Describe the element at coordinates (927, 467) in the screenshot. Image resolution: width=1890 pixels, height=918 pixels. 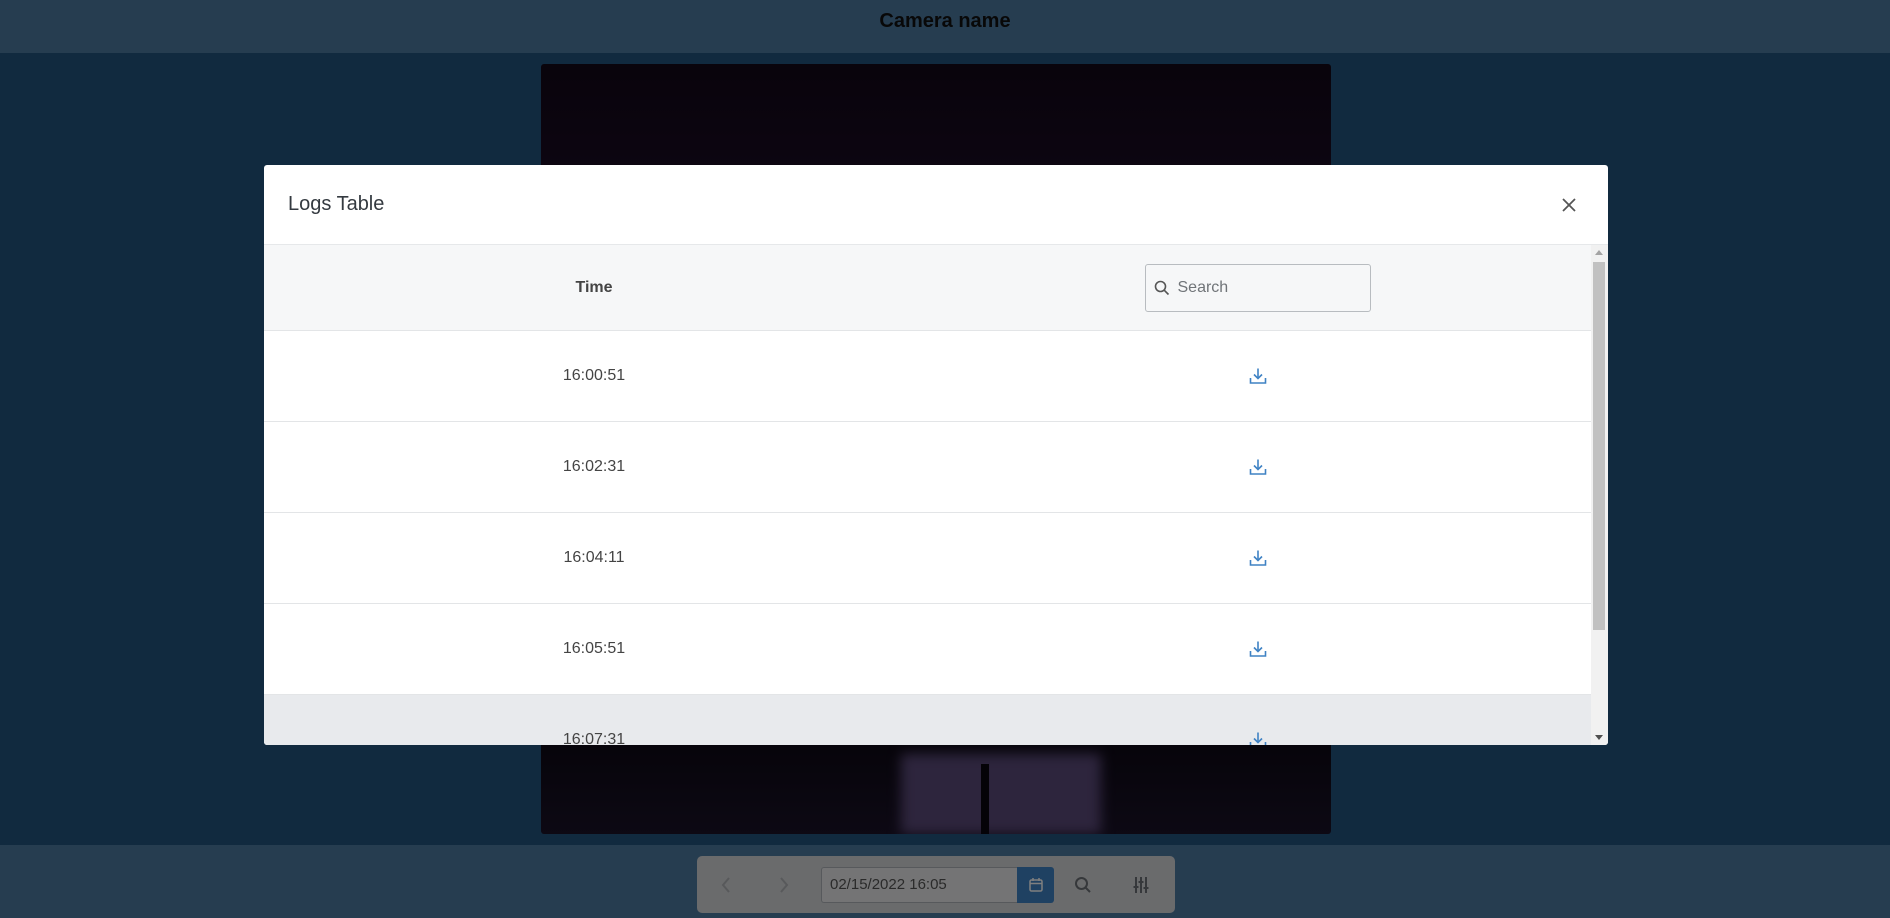
I see `table-row: 16:02:31` at that location.